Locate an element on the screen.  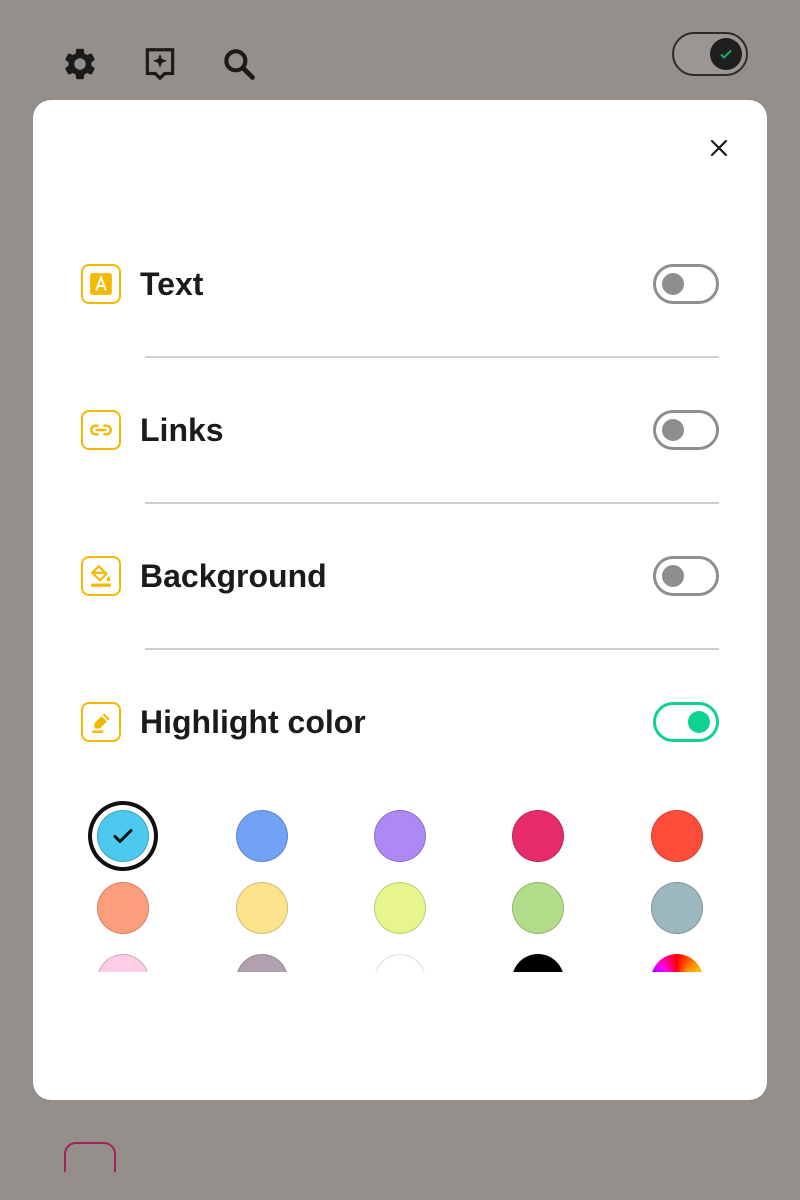
background-toggle is located at coordinates (686, 576).